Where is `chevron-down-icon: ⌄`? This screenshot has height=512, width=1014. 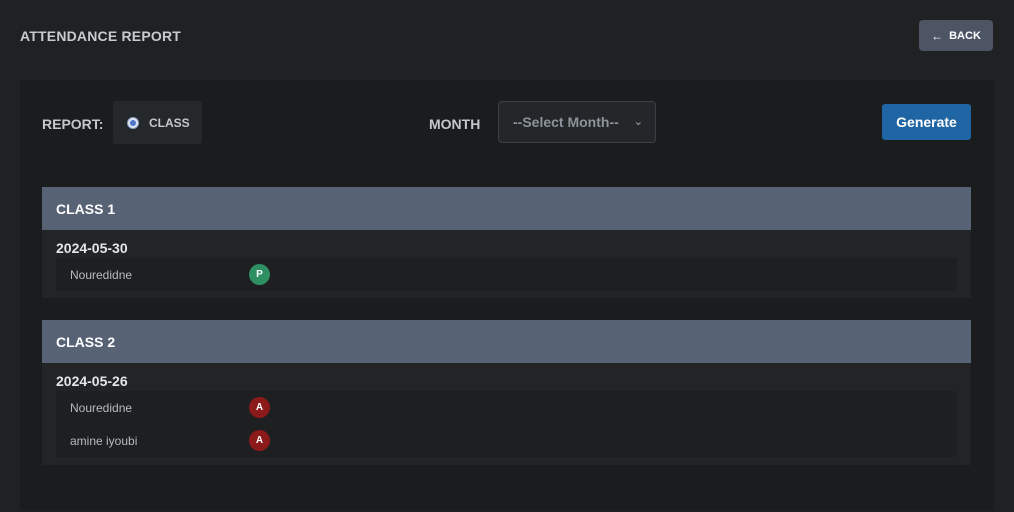 chevron-down-icon: ⌄ is located at coordinates (638, 122).